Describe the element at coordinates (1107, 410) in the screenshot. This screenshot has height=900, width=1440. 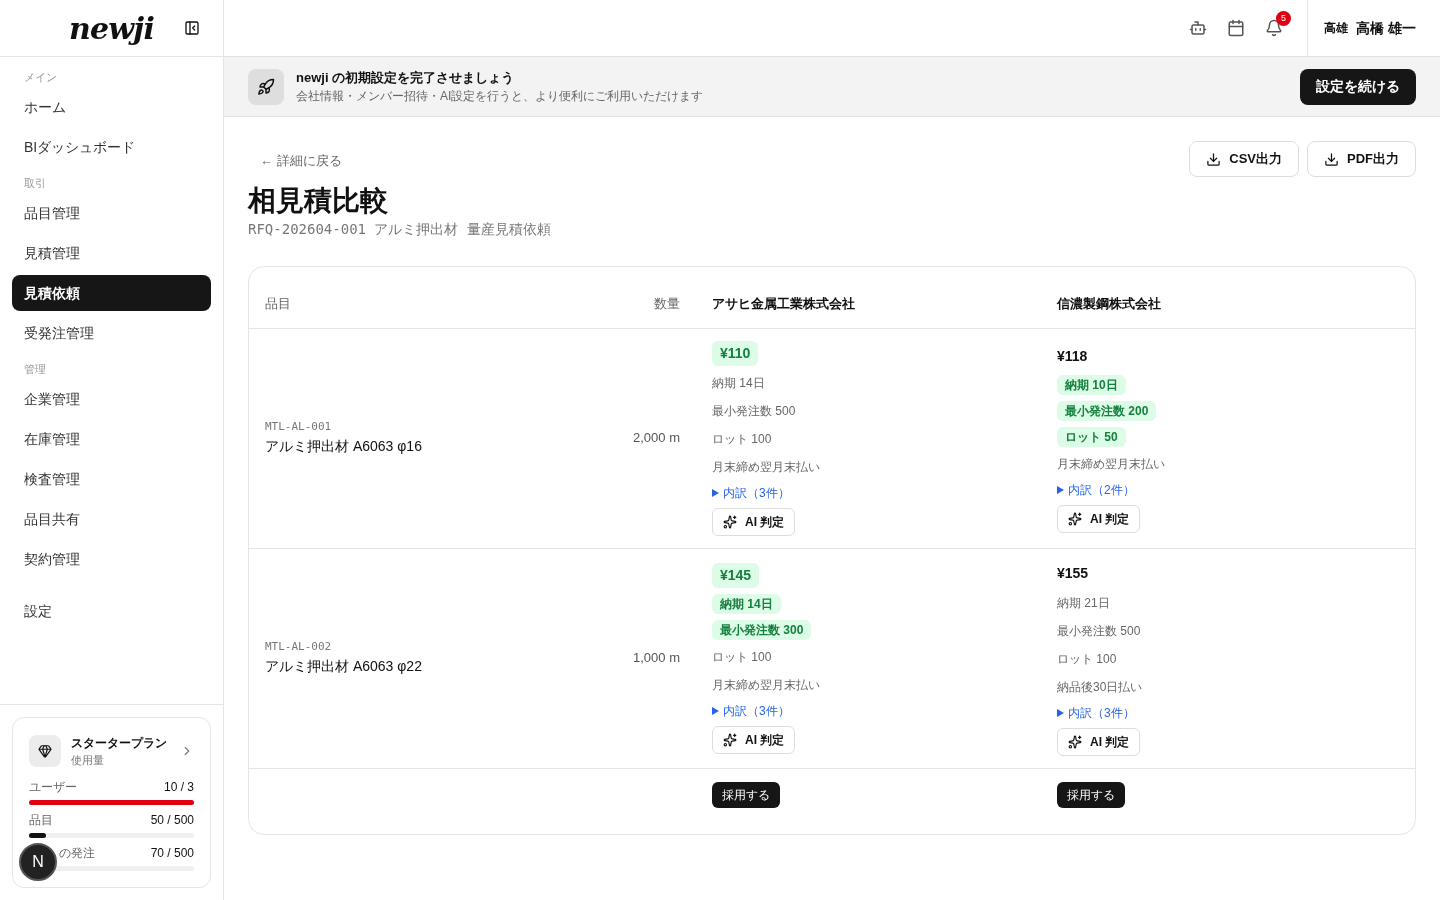
I see `quote-term: 最小発注数 200` at that location.